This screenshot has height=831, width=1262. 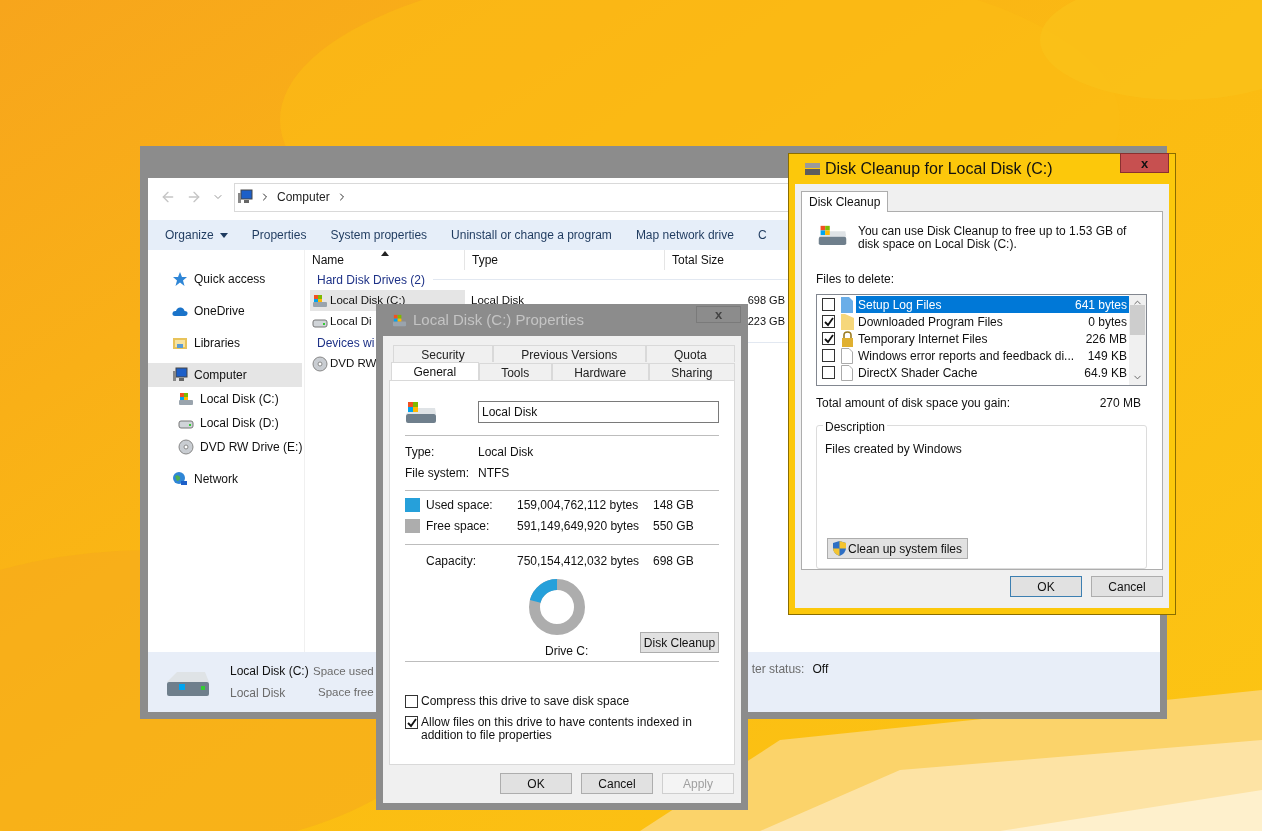 I want to click on drive-label: Drive C:, so click(x=567, y=651).